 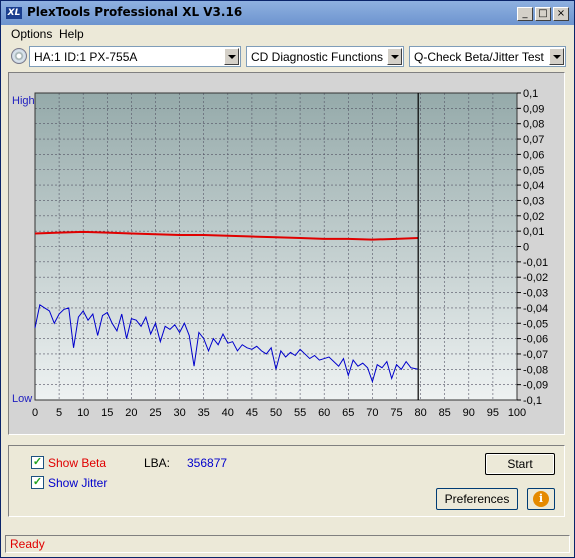 I want to click on menu-help-label: Help, so click(x=71, y=34).